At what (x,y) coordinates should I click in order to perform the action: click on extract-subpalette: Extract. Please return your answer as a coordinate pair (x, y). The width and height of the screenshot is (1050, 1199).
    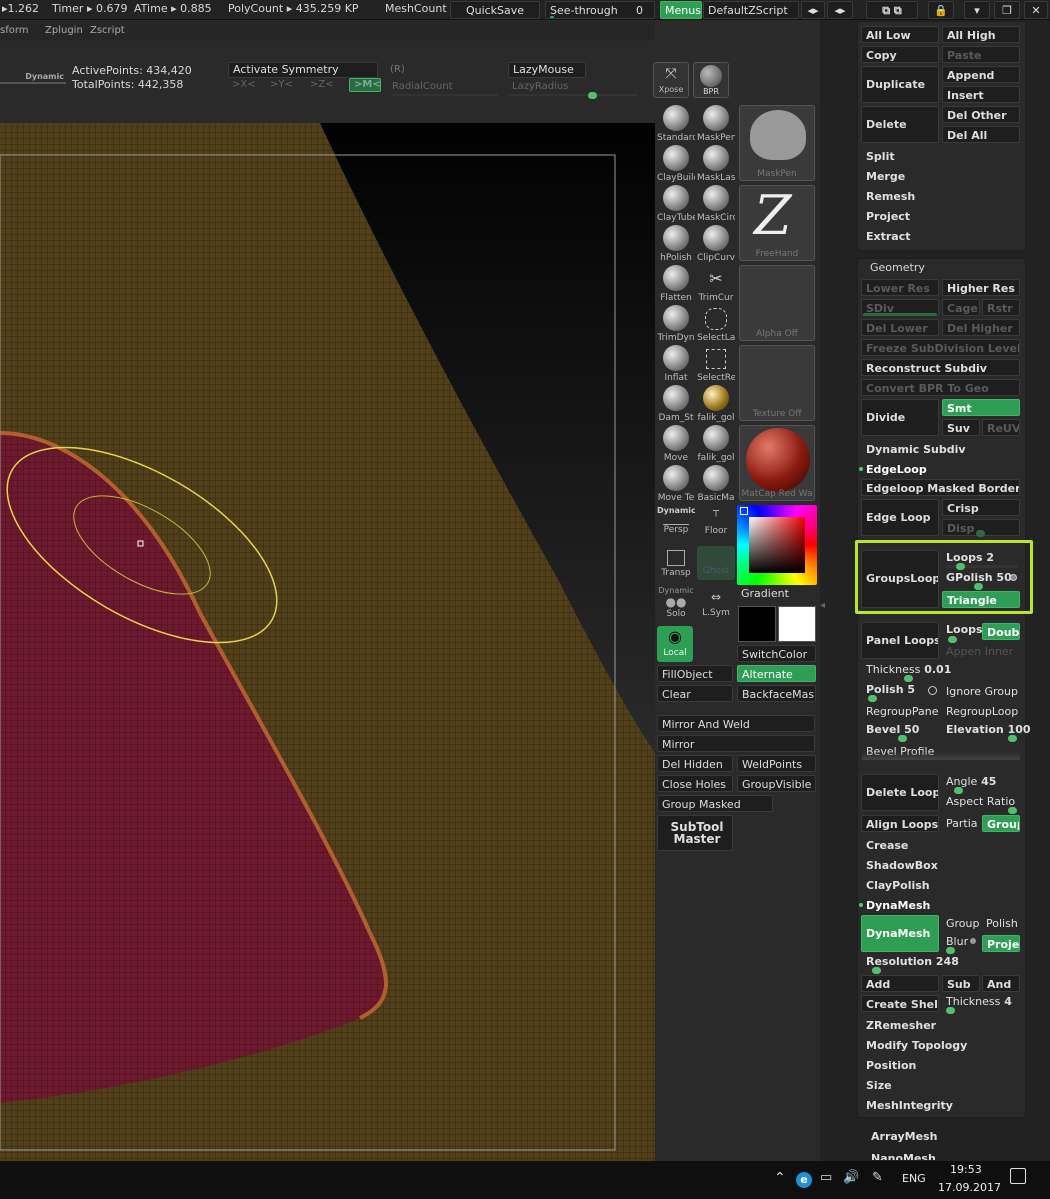
    Looking at the image, I should click on (888, 236).